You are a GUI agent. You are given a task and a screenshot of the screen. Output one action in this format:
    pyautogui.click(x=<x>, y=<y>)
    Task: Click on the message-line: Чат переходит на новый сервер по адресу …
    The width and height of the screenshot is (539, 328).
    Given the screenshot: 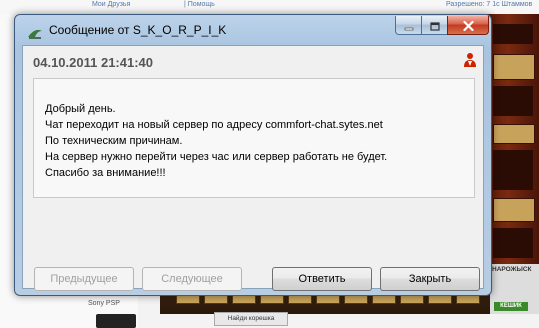 What is the action you would take?
    pyautogui.click(x=214, y=125)
    